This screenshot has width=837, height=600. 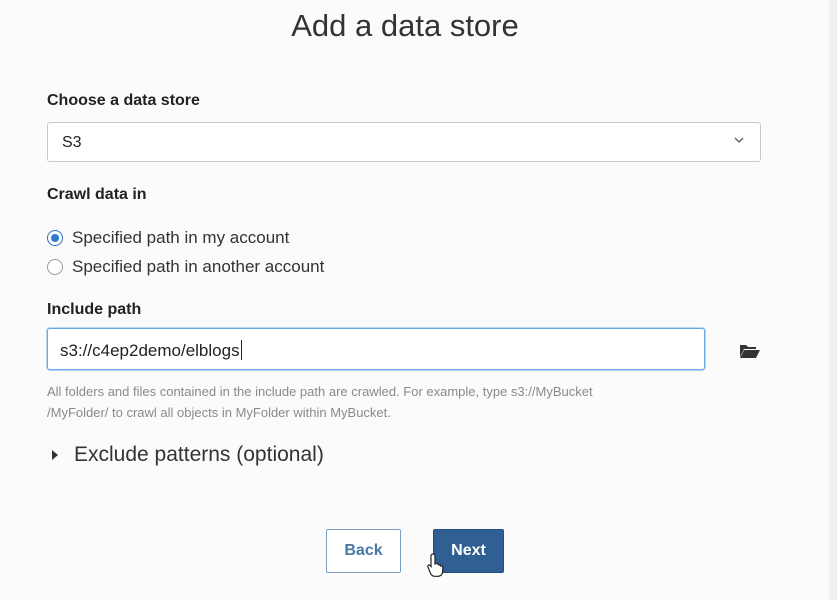 What do you see at coordinates (55, 455) in the screenshot?
I see `caret-right-icon` at bounding box center [55, 455].